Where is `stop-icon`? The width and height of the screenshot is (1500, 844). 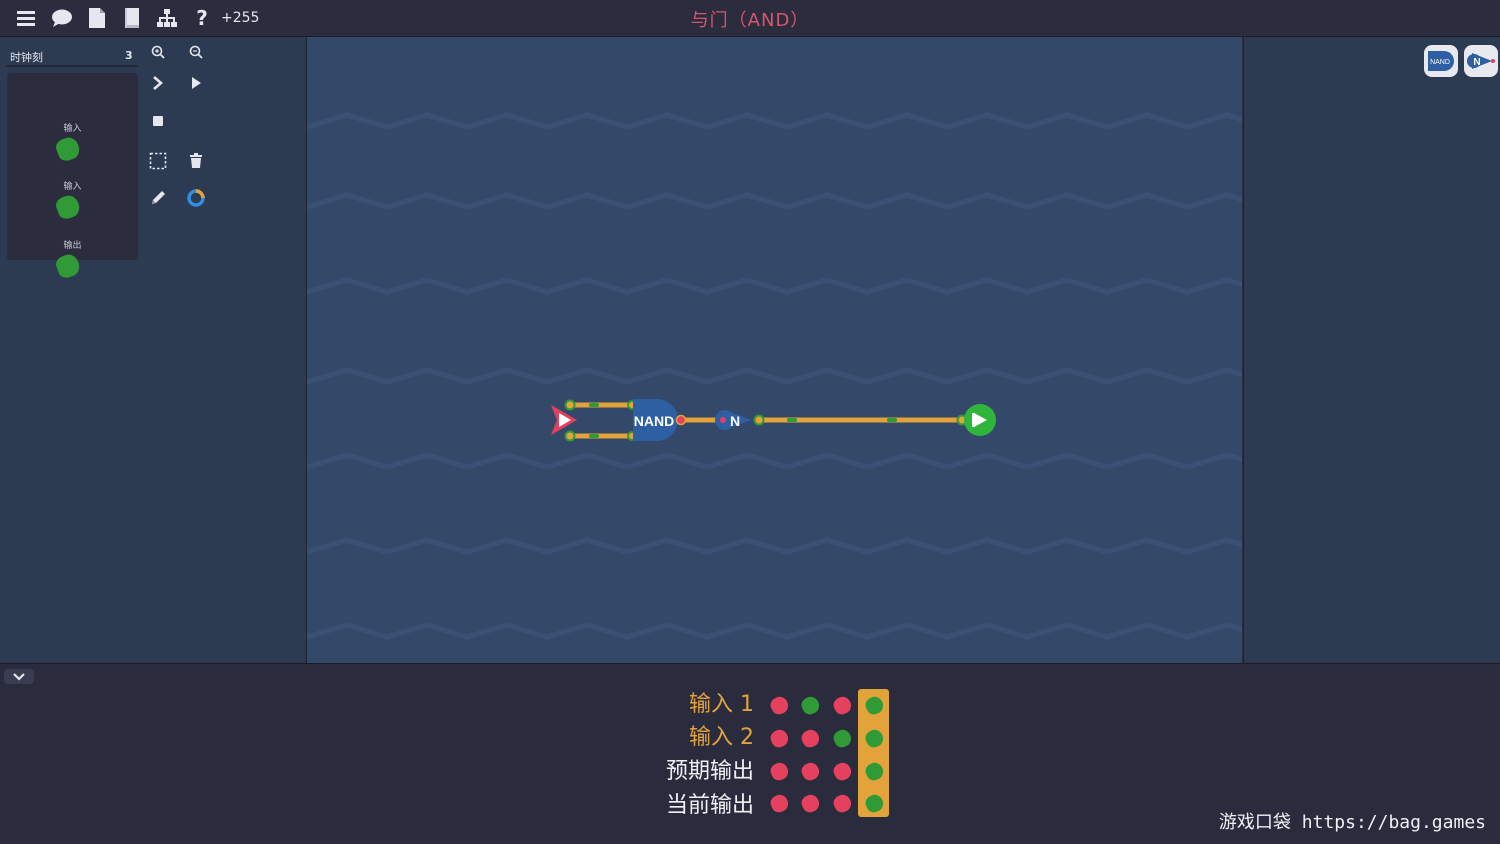 stop-icon is located at coordinates (158, 121).